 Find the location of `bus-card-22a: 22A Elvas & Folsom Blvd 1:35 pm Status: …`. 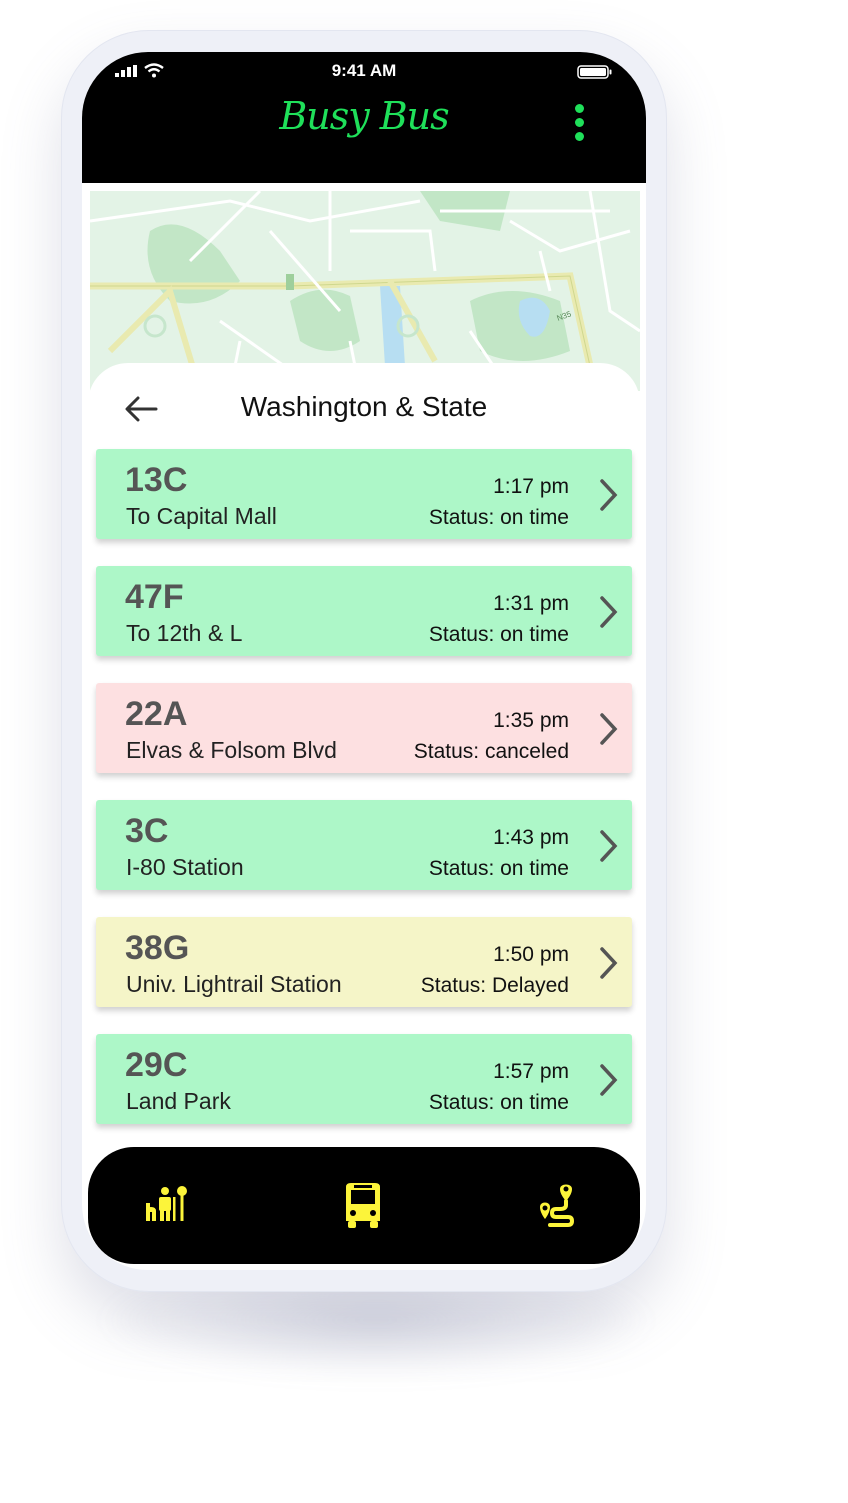

bus-card-22a: 22A Elvas & Folsom Blvd 1:35 pm Status: … is located at coordinates (364, 728).